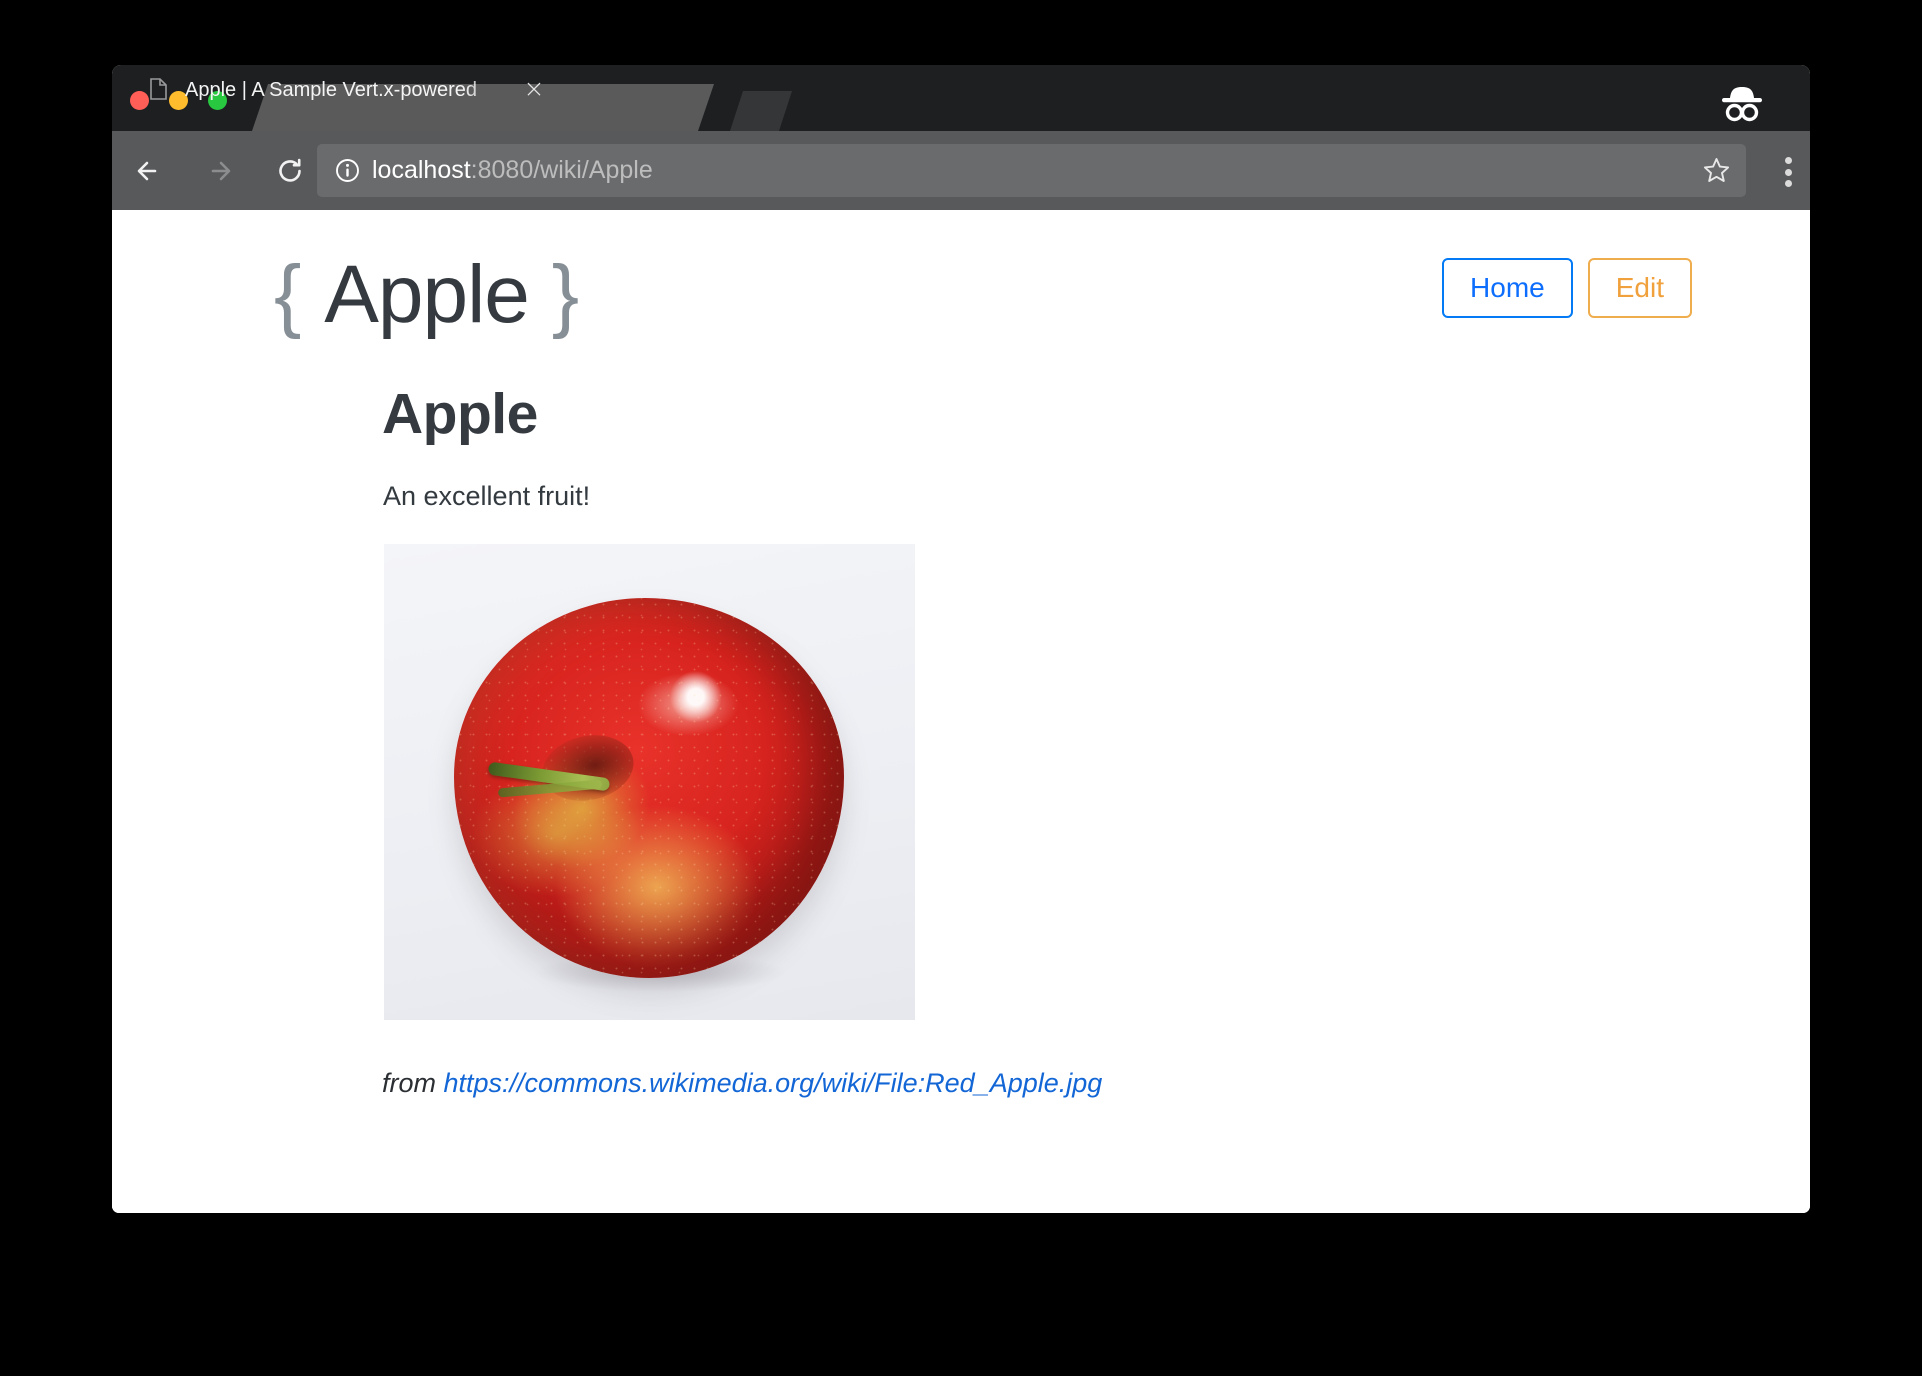 The width and height of the screenshot is (1922, 1376). I want to click on incognito-icon, so click(1742, 104).